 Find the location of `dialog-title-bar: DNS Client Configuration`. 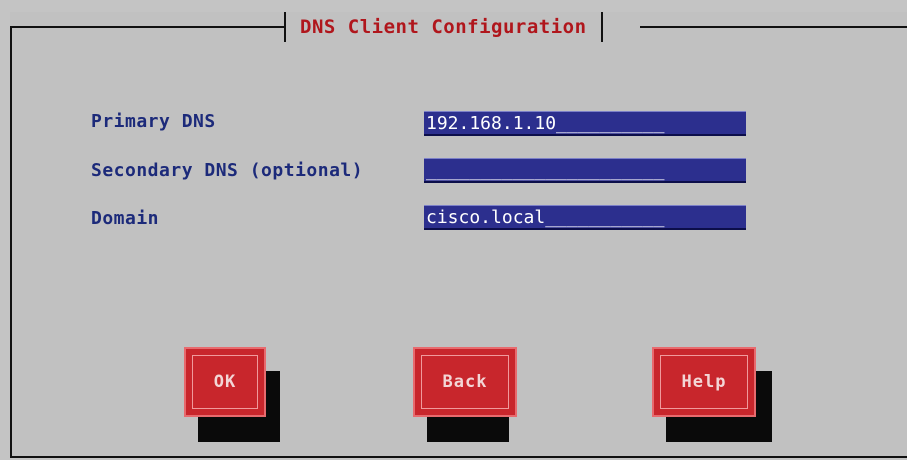

dialog-title-bar: DNS Client Configuration is located at coordinates (443, 27).